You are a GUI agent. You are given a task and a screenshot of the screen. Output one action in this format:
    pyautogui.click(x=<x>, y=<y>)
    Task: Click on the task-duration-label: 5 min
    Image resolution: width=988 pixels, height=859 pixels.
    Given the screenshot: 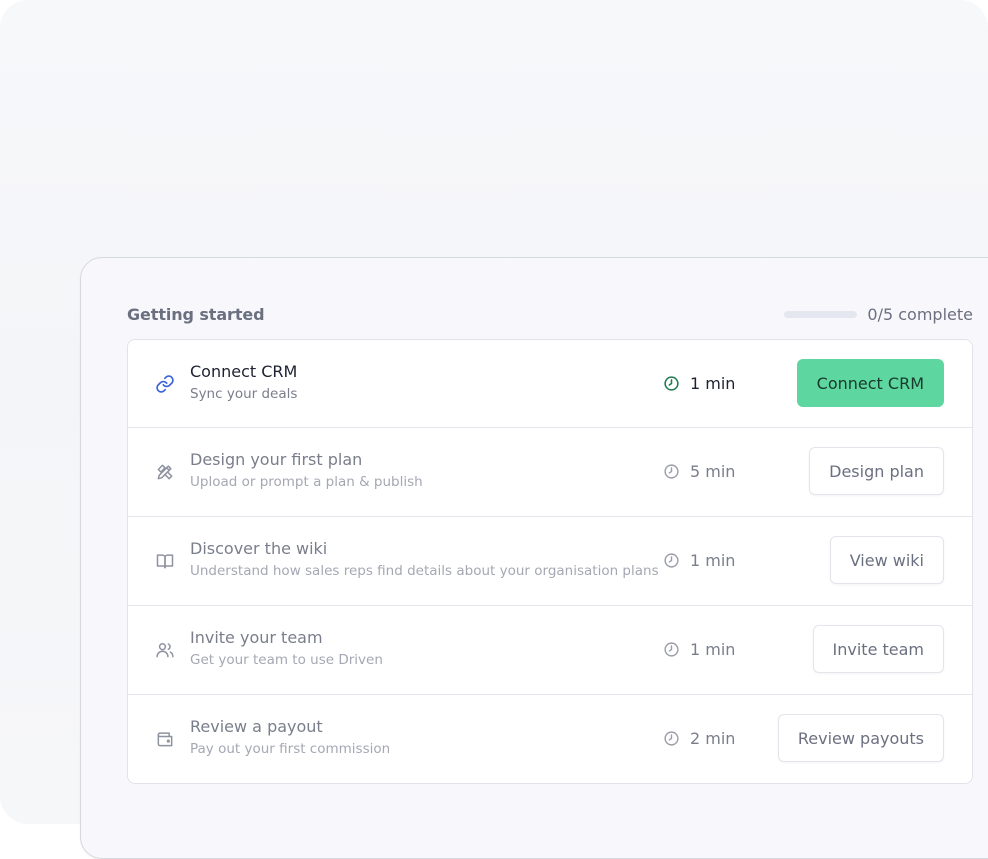 What is the action you would take?
    pyautogui.click(x=713, y=471)
    